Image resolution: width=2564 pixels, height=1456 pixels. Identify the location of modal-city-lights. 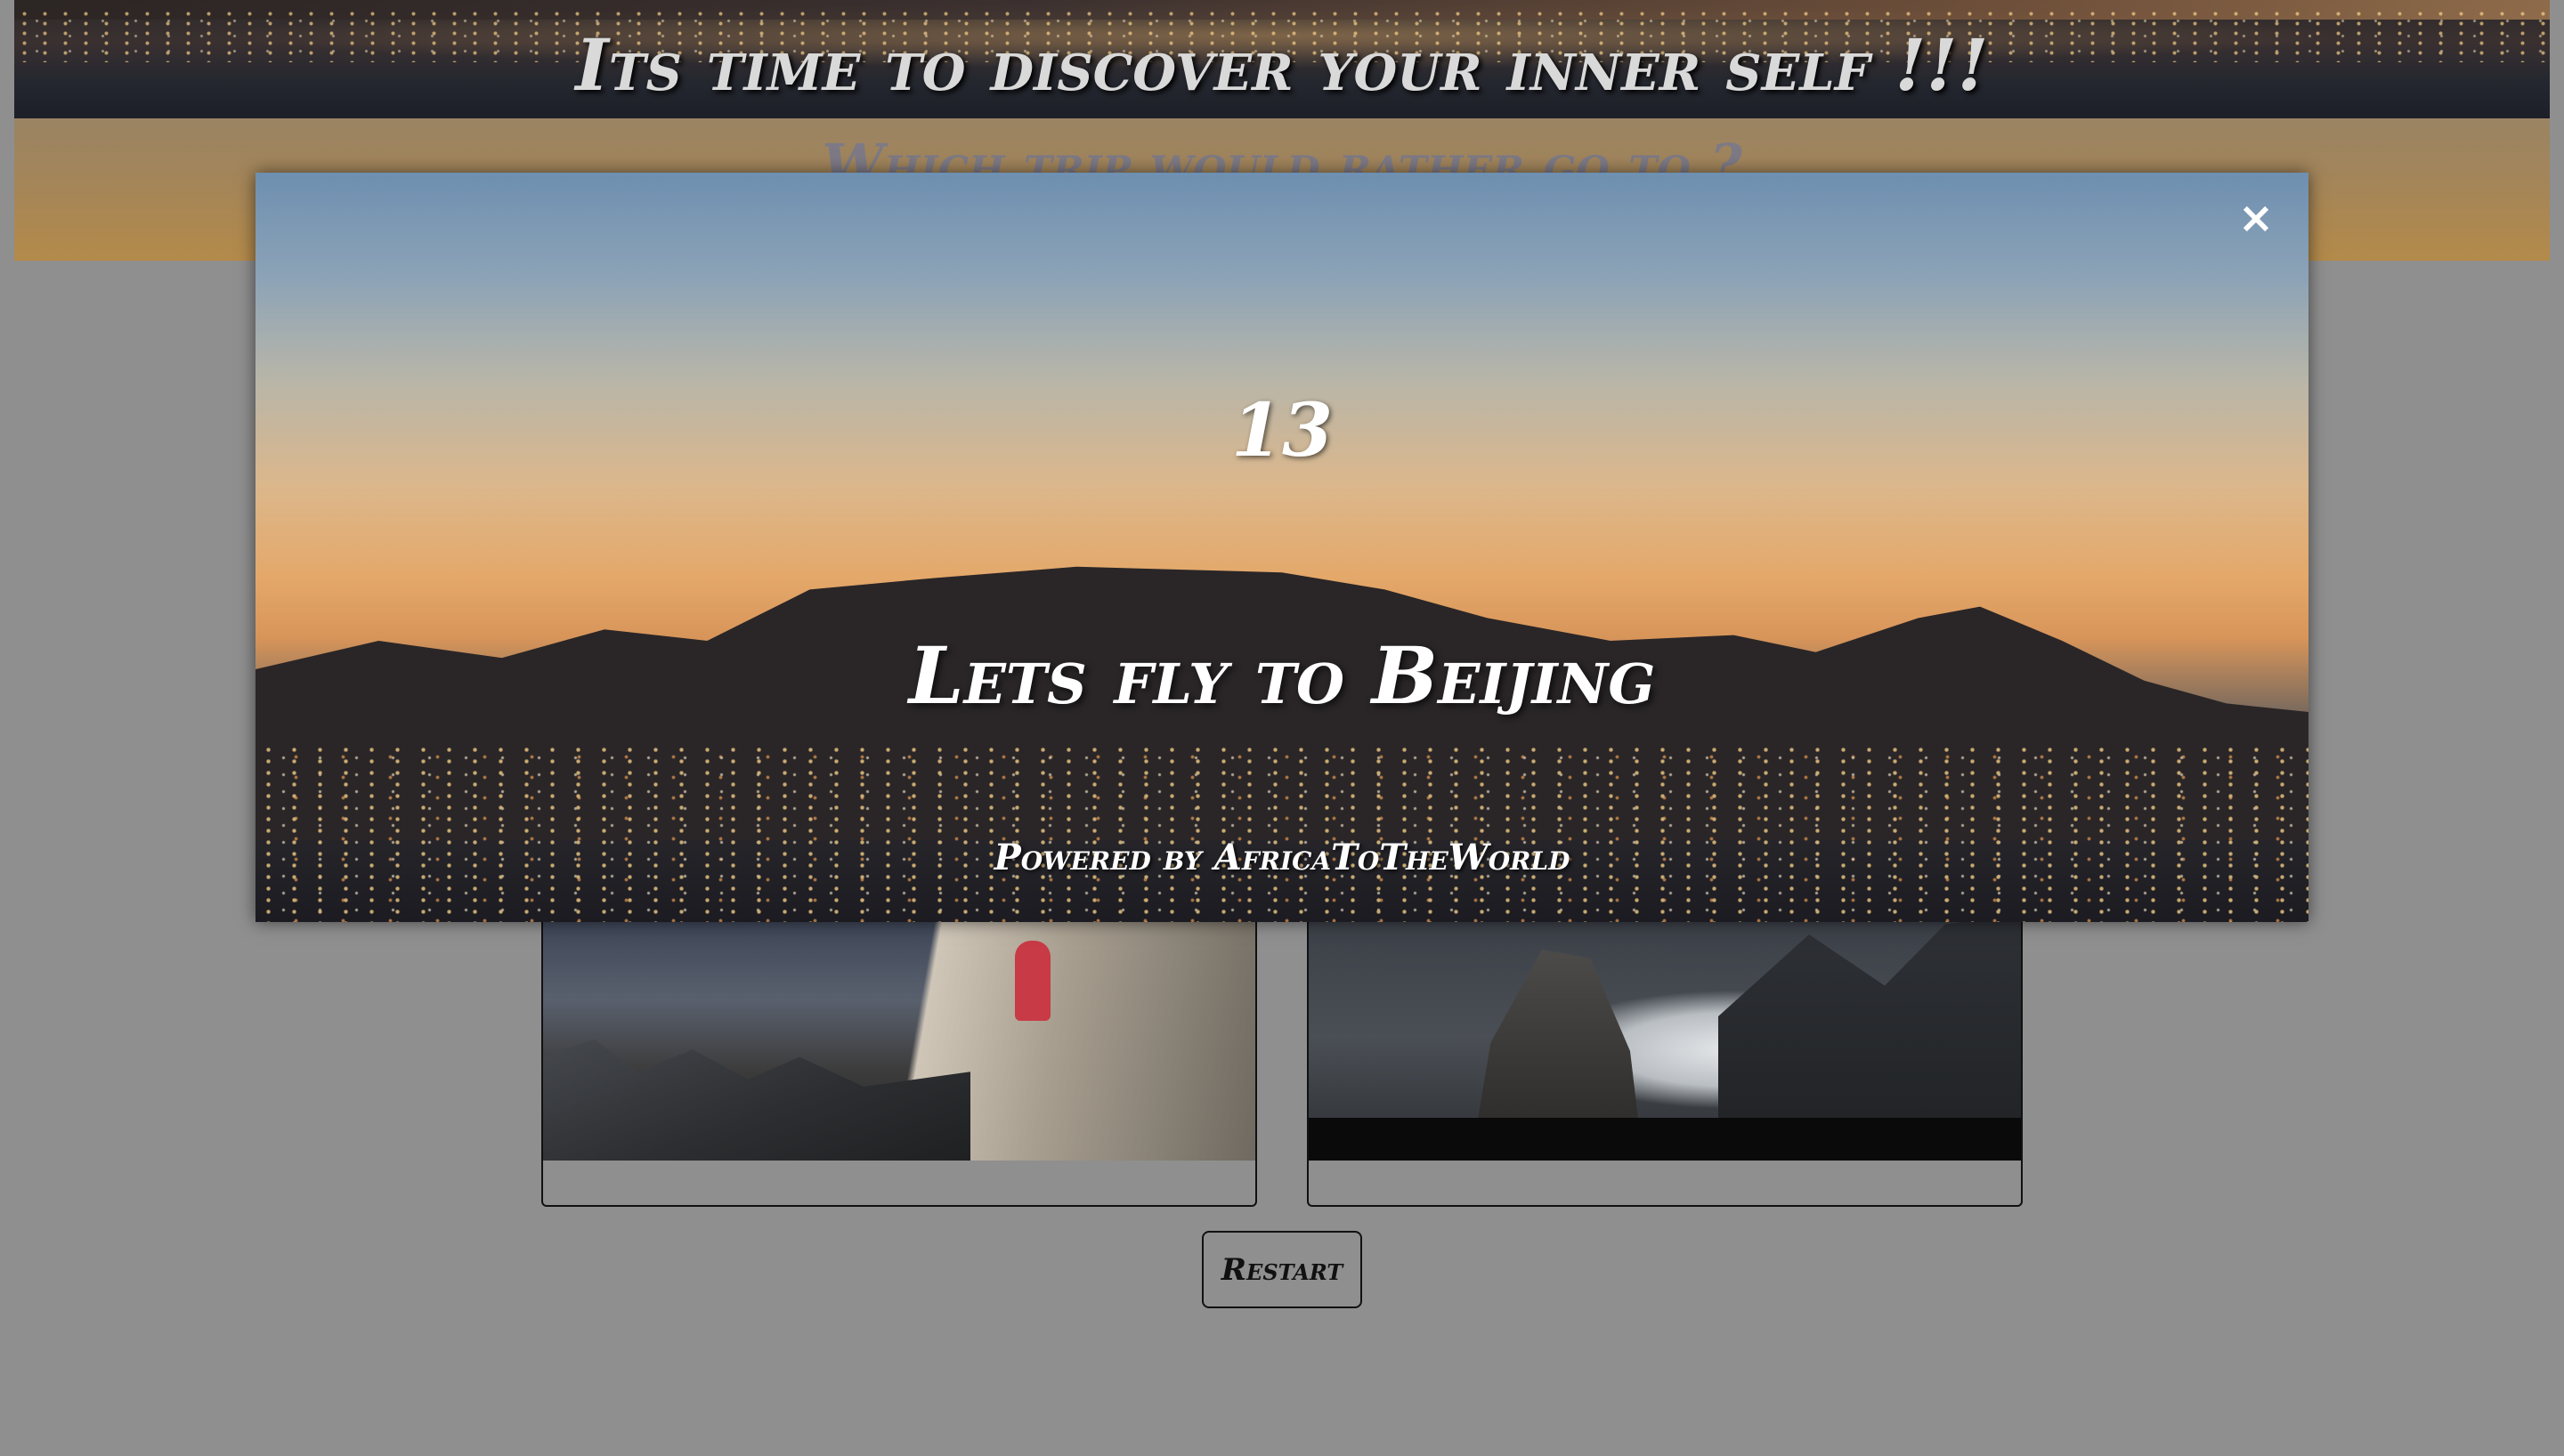
(1282, 833).